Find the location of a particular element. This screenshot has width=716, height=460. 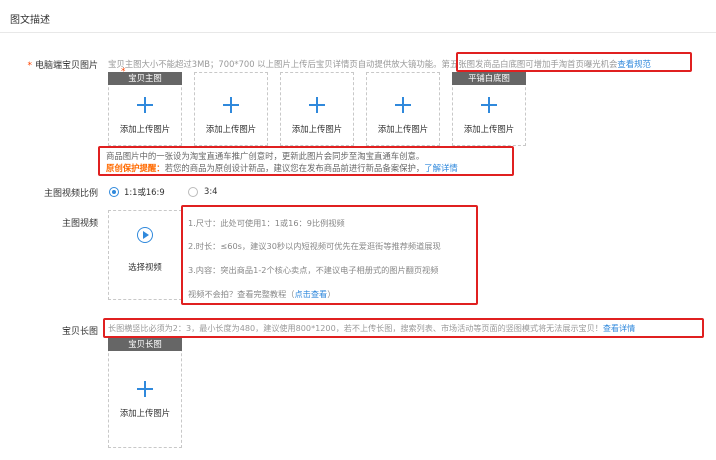

video-note-size: 1.尺寸：此处可使用1：1或16：9比例视频 is located at coordinates (266, 223).